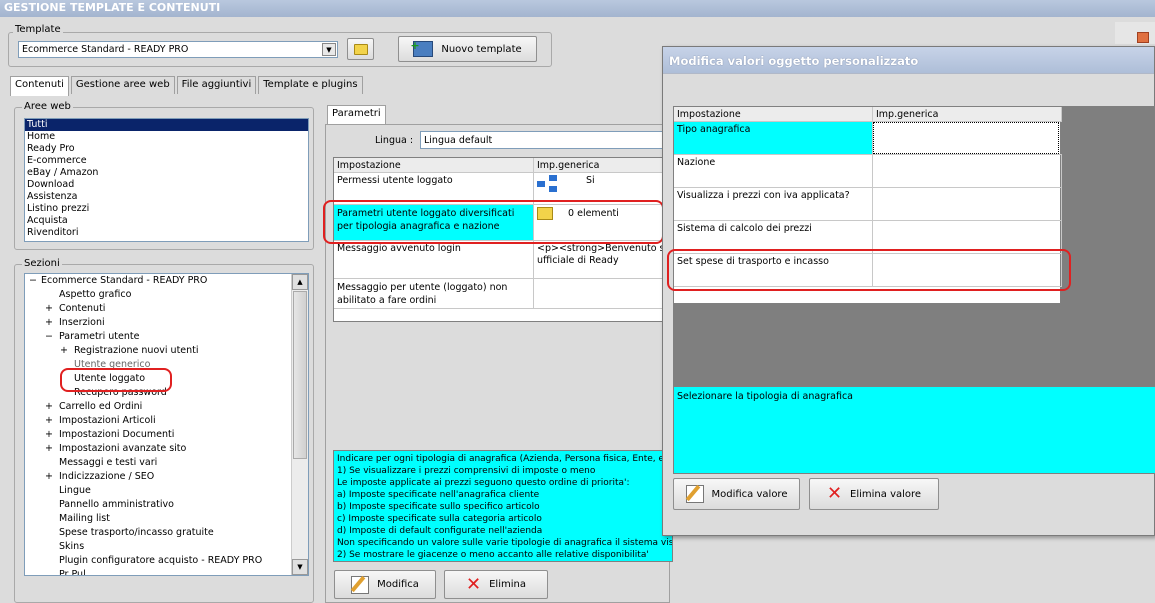 The height and width of the screenshot is (603, 1155). I want to click on tree-item: + Registrazione nuovi utenti, so click(166, 351).